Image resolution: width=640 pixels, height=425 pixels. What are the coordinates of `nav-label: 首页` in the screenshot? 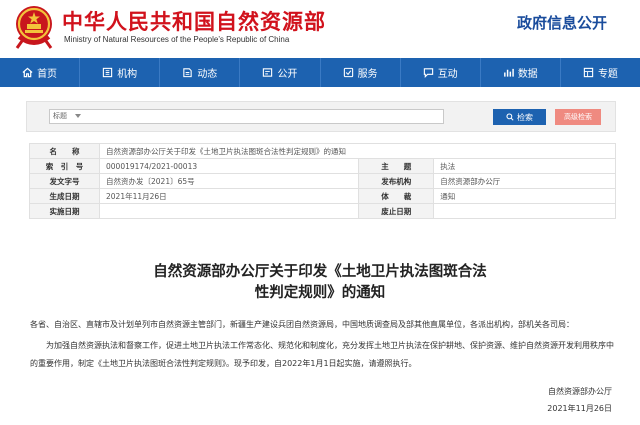 It's located at (47, 74).